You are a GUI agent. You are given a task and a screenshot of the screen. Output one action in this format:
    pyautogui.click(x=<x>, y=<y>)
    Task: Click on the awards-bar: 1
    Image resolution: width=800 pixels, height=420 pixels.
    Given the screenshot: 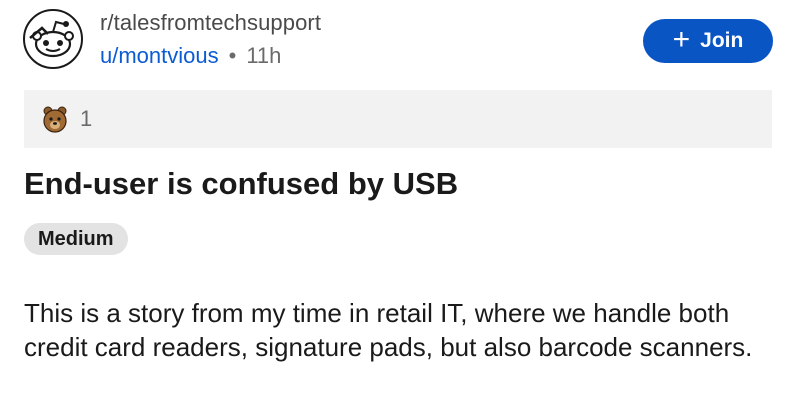 What is the action you would take?
    pyautogui.click(x=398, y=119)
    